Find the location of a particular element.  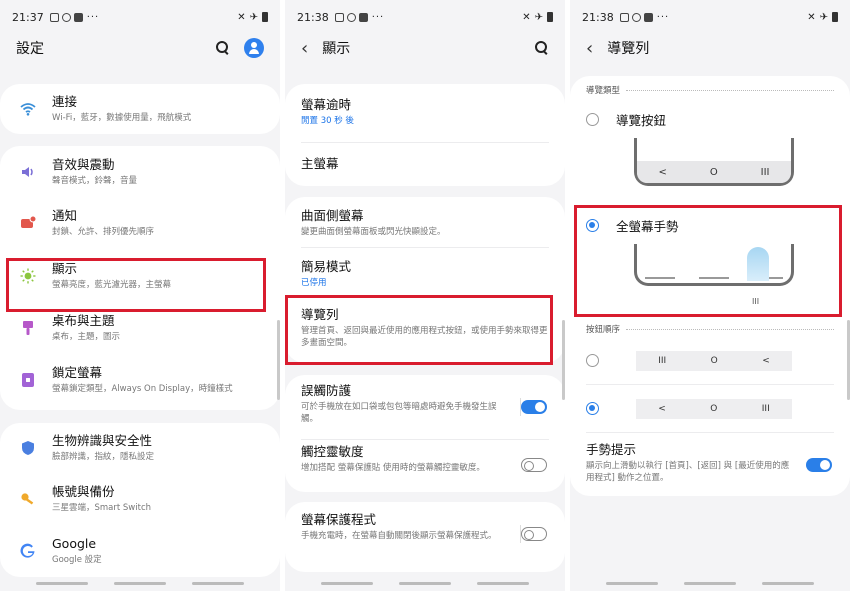

nav-buttons-preview: < O III is located at coordinates (714, 162).